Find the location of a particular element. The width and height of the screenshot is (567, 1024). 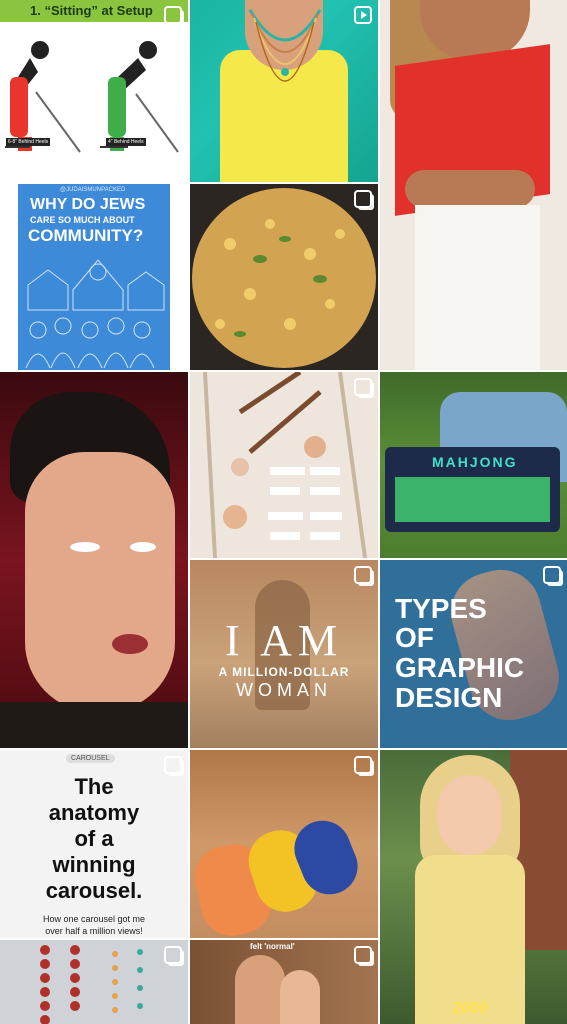

carousel-sub1: How one carousel got me is located at coordinates (94, 919).